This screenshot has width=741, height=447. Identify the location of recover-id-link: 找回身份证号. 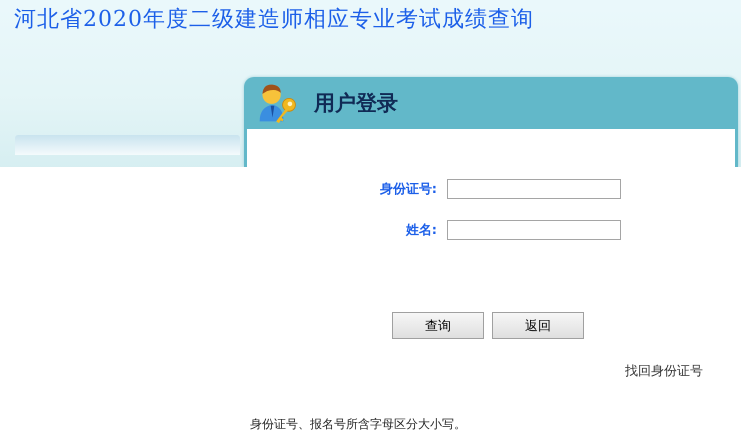
(664, 371).